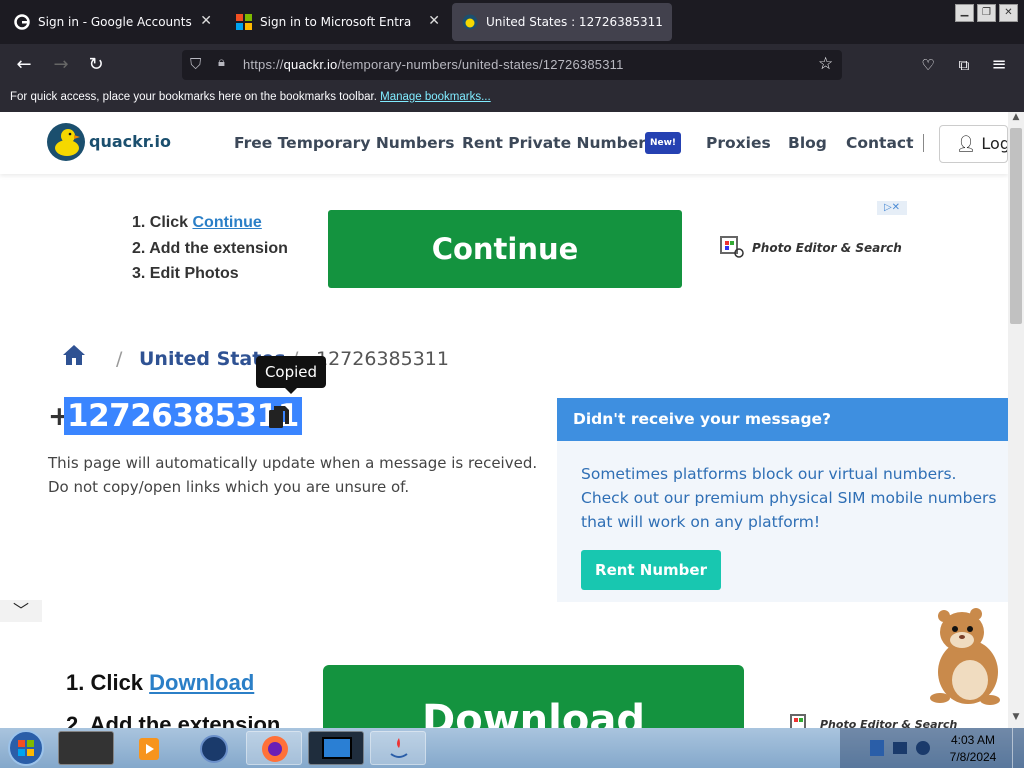 This screenshot has width=1024, height=771. Describe the element at coordinates (26, 748) in the screenshot. I see `start-button` at that location.